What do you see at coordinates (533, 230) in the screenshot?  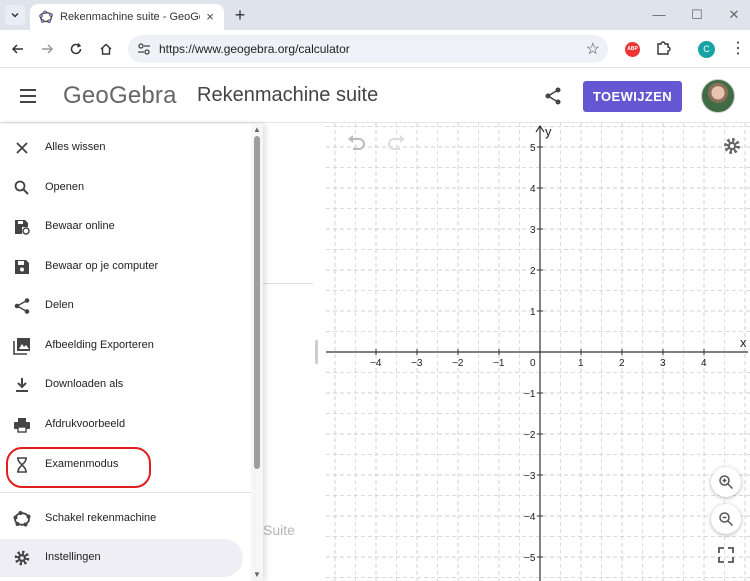 I see `y-tick-label: 3` at bounding box center [533, 230].